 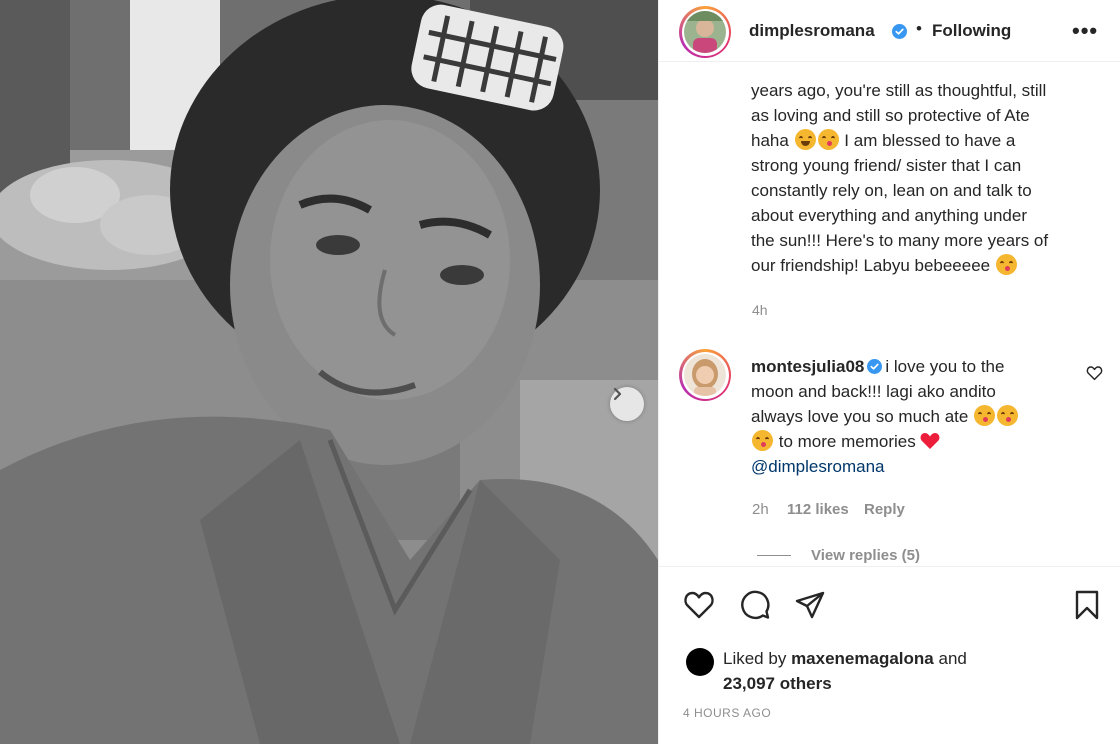 What do you see at coordinates (777, 683) in the screenshot?
I see `others-likes-link: 23,097 others` at bounding box center [777, 683].